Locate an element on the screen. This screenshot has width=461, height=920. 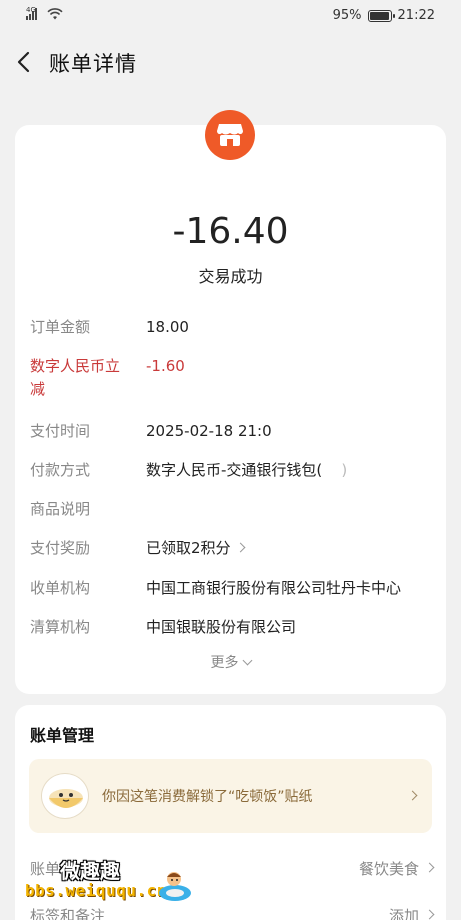
sticker-banner: 你因这笔消费解锁了“吃顿饭”贴纸 is located at coordinates (230, 796).